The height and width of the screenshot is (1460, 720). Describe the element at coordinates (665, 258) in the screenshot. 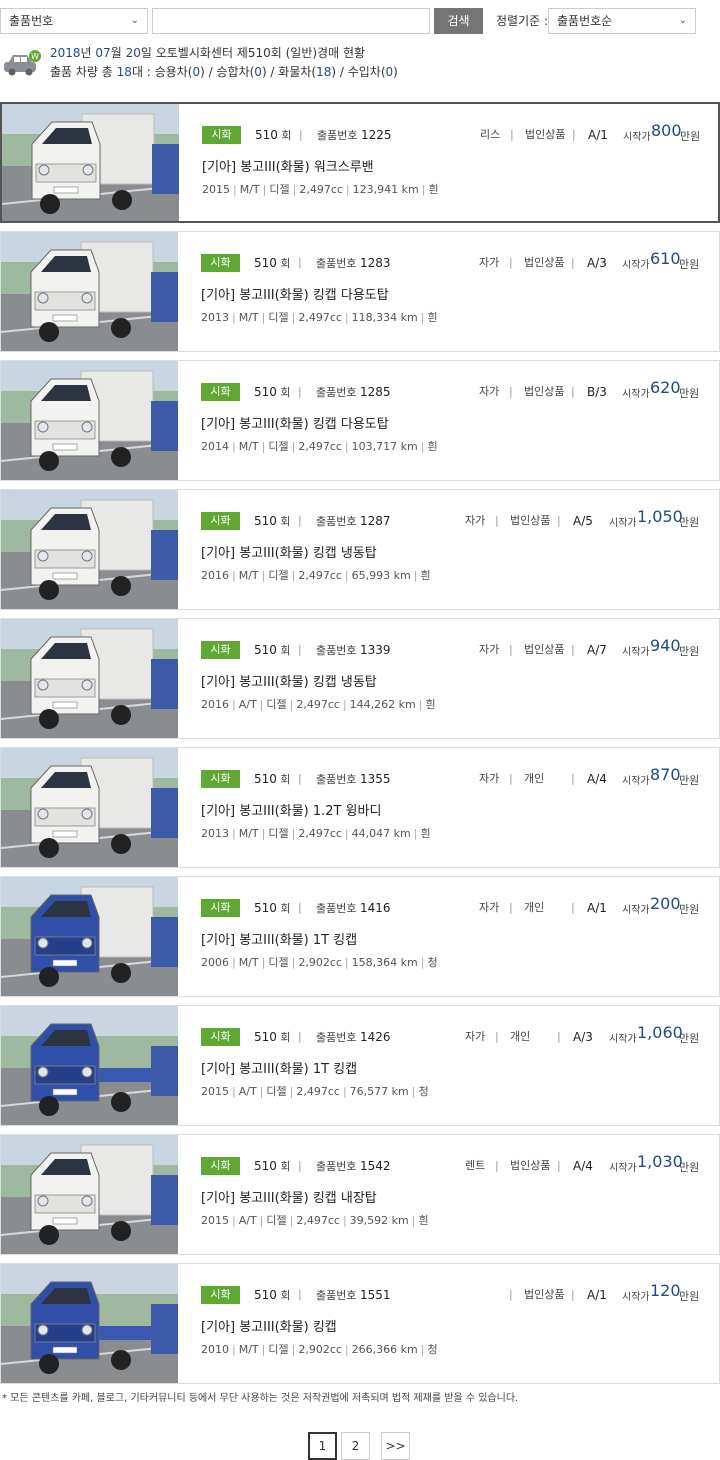

I see `start-price: 610` at that location.